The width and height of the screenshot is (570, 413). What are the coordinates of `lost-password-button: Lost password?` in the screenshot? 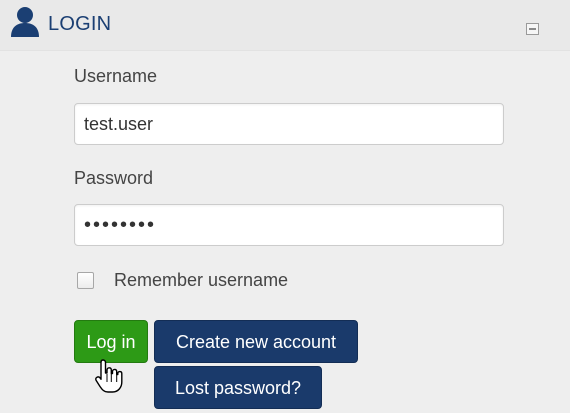 It's located at (238, 387).